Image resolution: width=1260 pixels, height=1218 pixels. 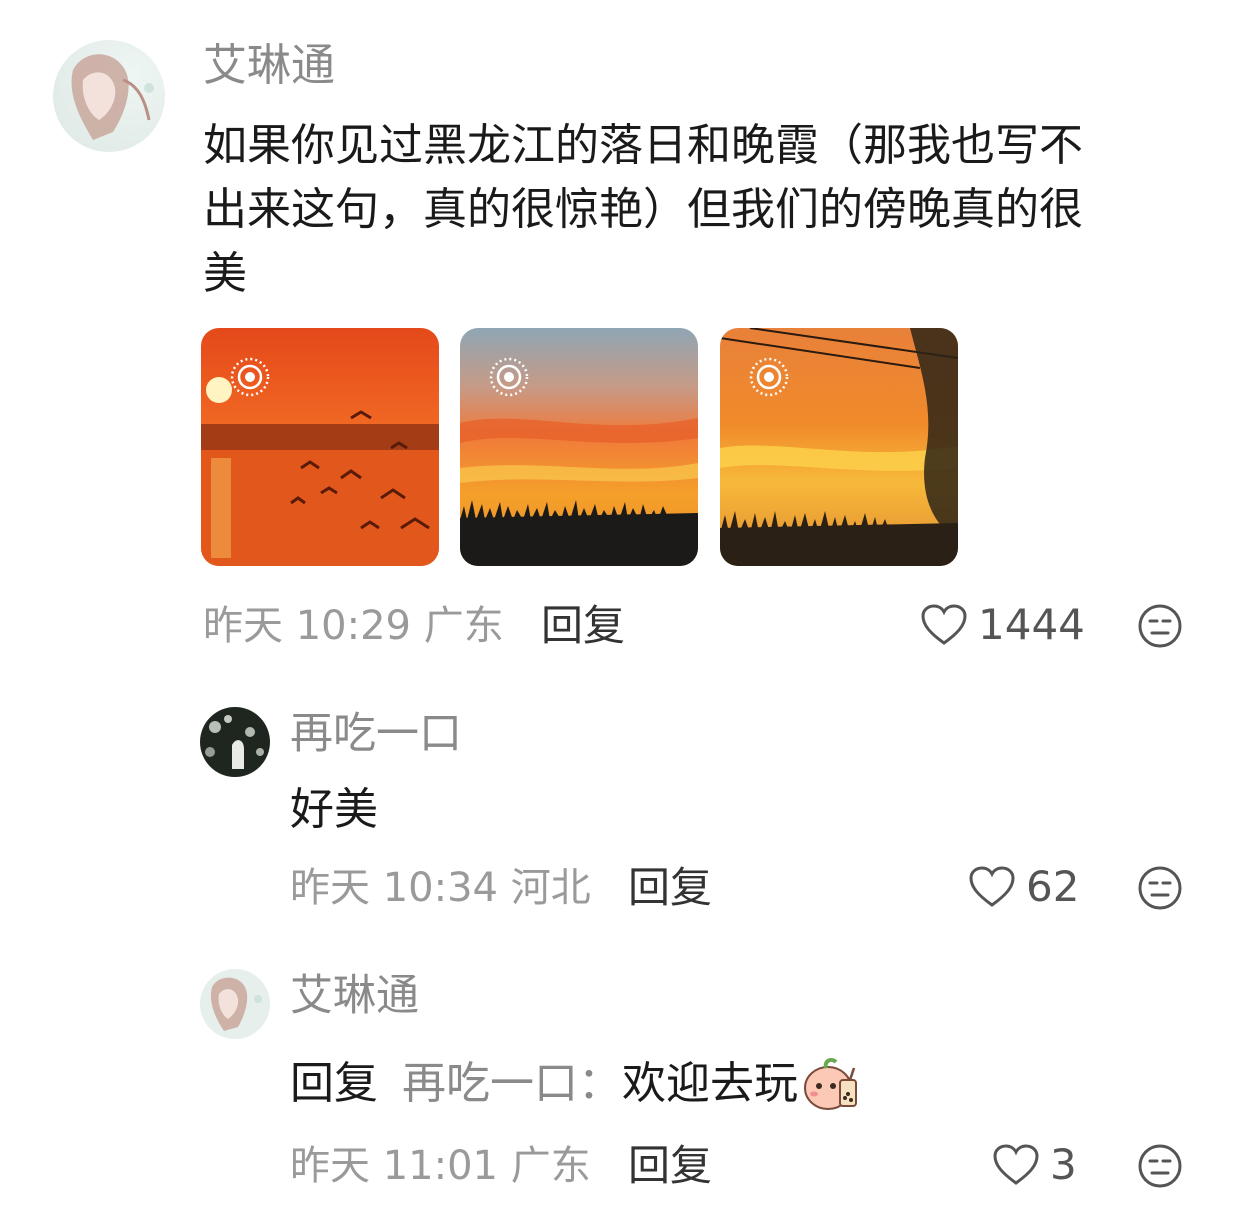 What do you see at coordinates (440, 888) in the screenshot?
I see `comment-meta: 昨天 10:34 河北` at bounding box center [440, 888].